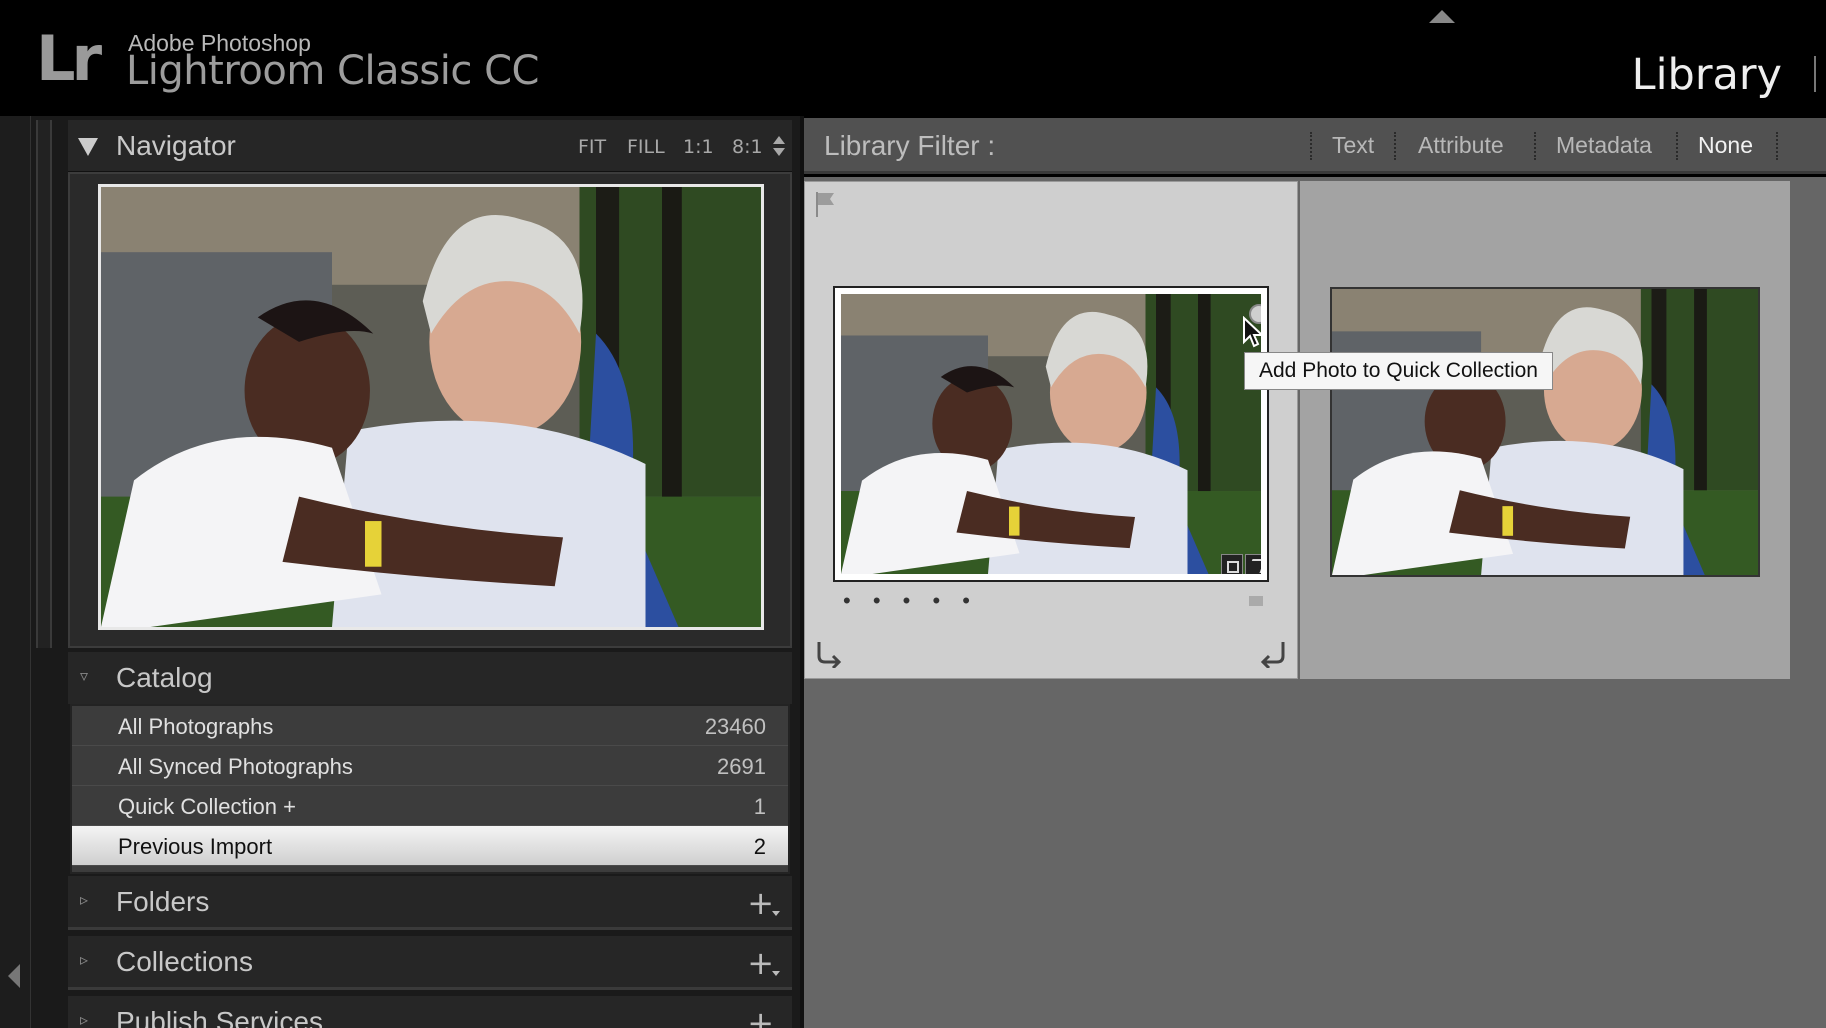  Describe the element at coordinates (176, 145) in the screenshot. I see `navigator-title: Navigator` at that location.